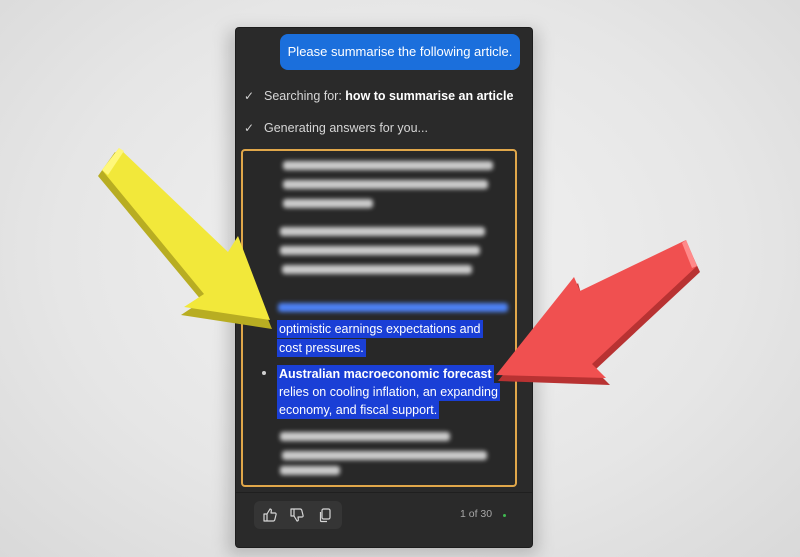  What do you see at coordinates (305, 96) in the screenshot?
I see `search-step-prefix: Searching for:` at bounding box center [305, 96].